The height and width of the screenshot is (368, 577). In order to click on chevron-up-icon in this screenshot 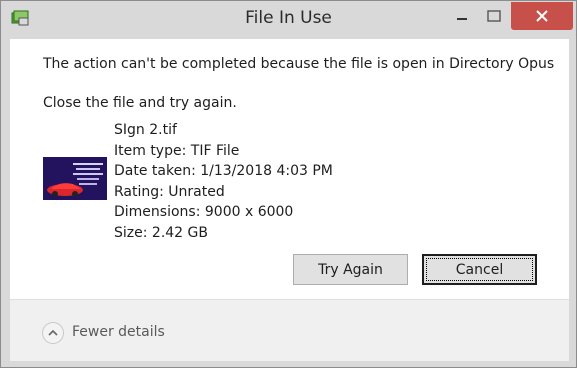, I will do `click(53, 332)`.